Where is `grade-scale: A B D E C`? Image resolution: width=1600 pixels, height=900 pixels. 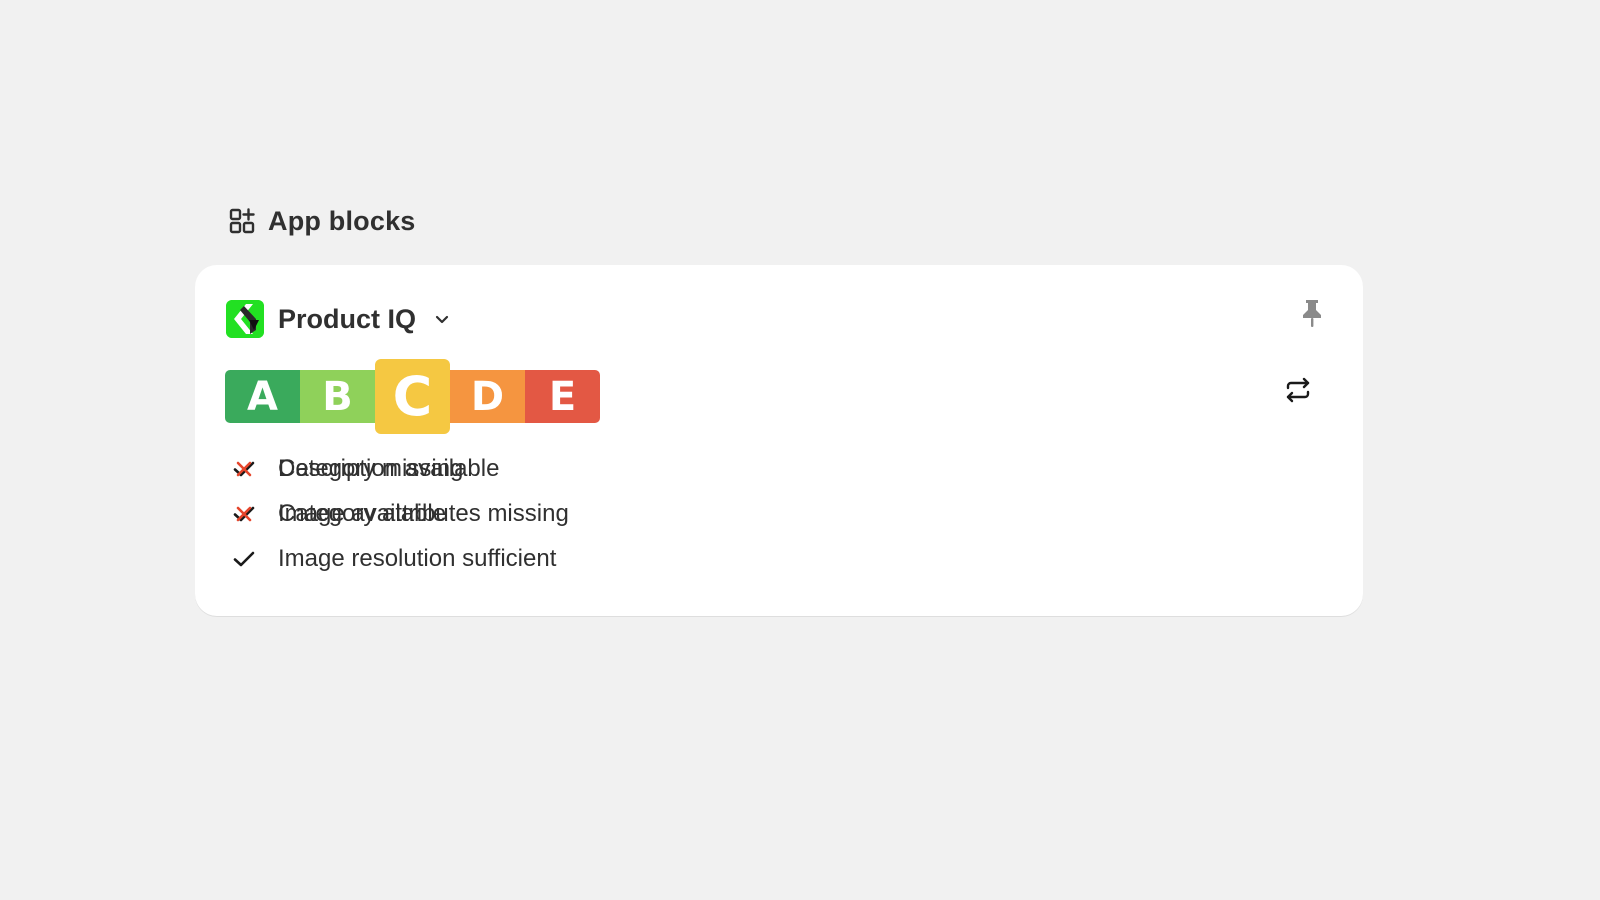 grade-scale: A B D E C is located at coordinates (412, 396).